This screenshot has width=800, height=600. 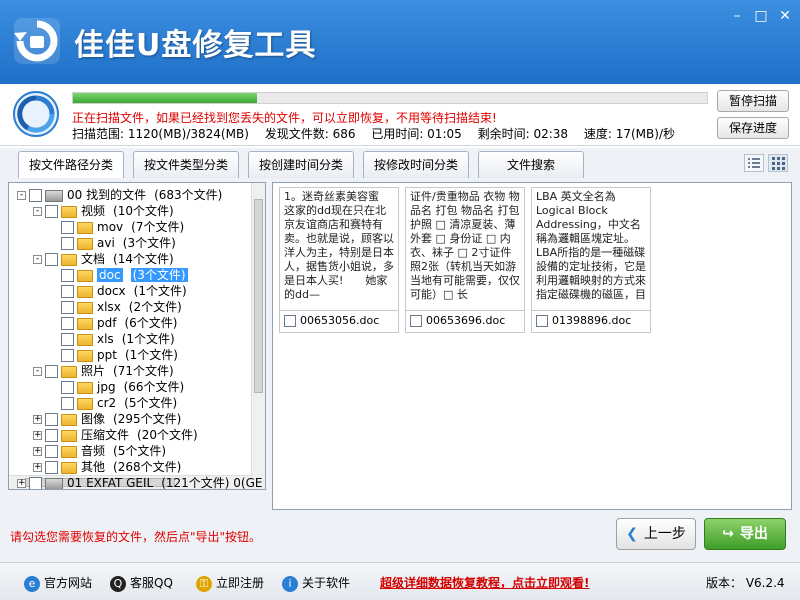 I want to click on maximize-button: □, so click(x=761, y=16).